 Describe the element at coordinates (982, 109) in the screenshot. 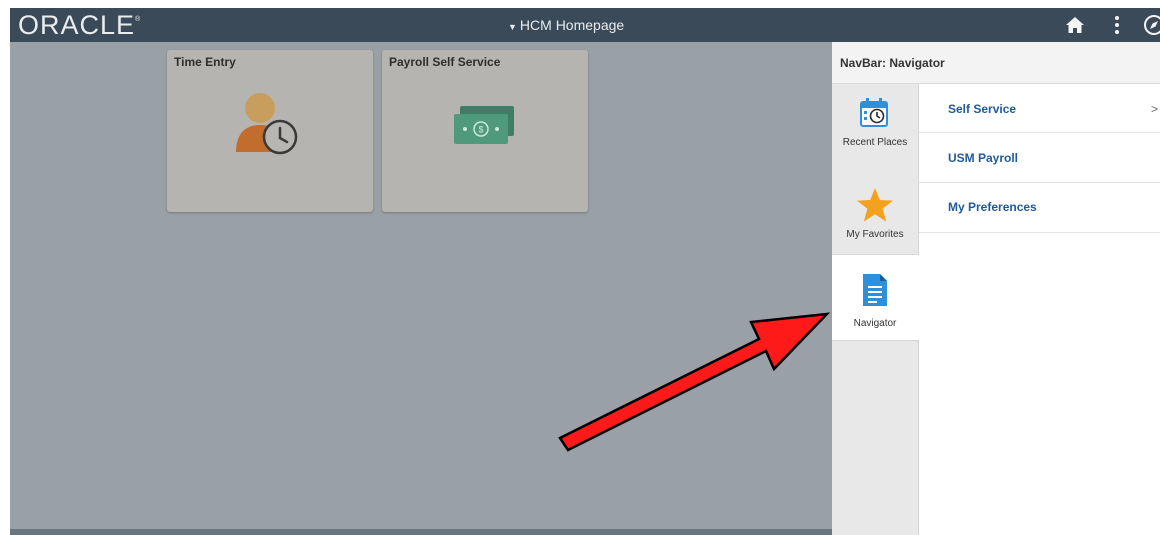

I see `menu-item-label: Self Service` at that location.